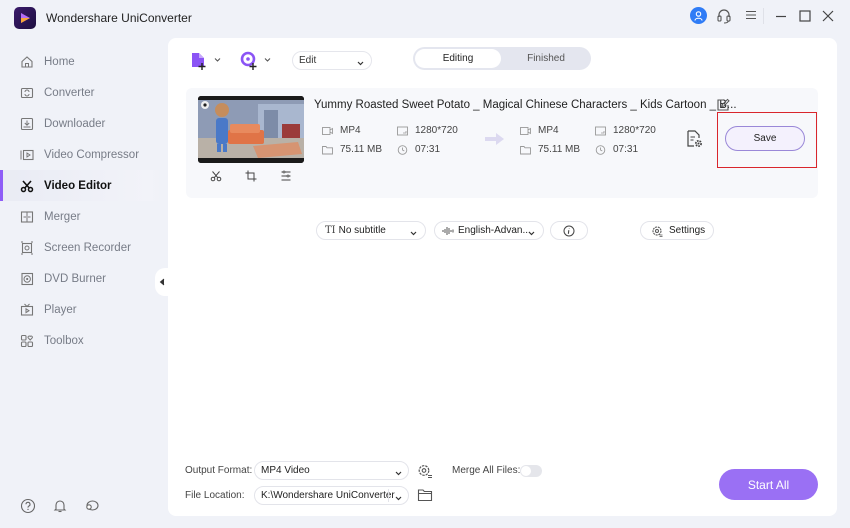 The height and width of the screenshot is (528, 850). I want to click on toolbox-icon, so click(27, 341).